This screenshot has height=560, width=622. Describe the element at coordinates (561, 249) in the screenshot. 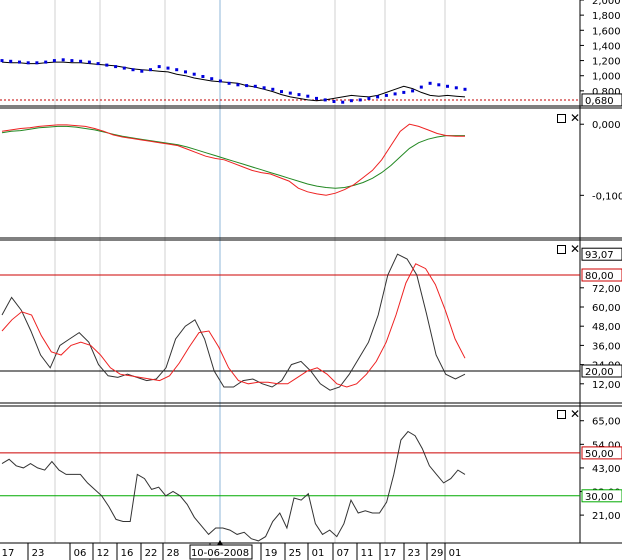

I see `panel-3-maximize-button` at that location.